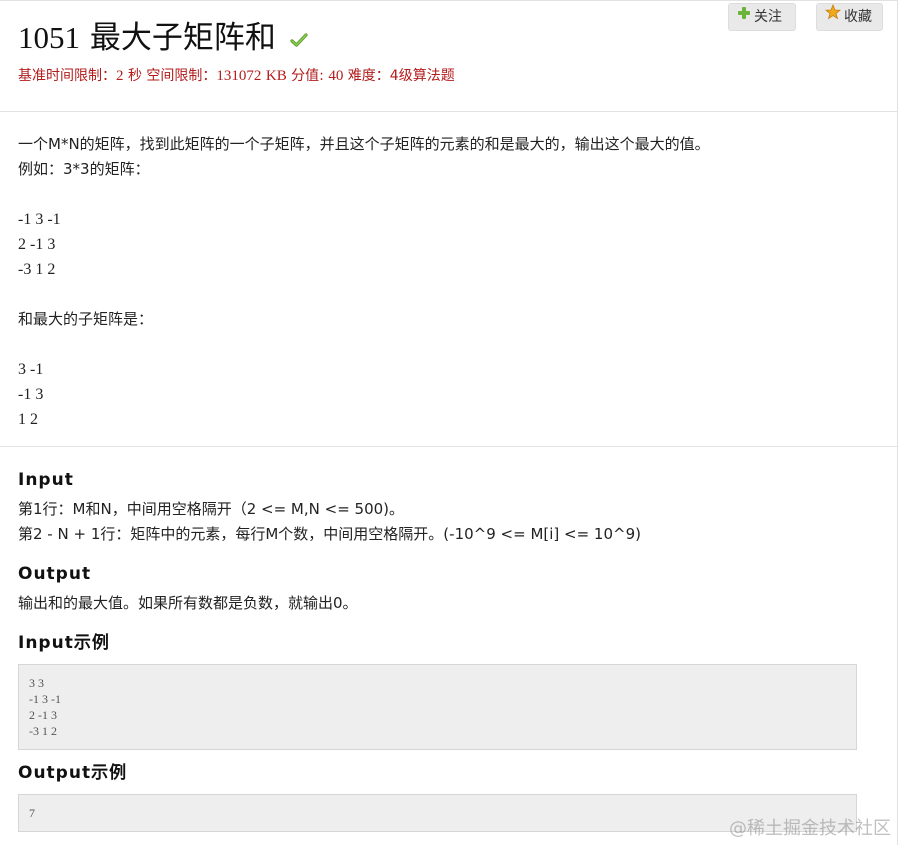  I want to click on time-limit-label: 基准时间限制：, so click(67, 76).